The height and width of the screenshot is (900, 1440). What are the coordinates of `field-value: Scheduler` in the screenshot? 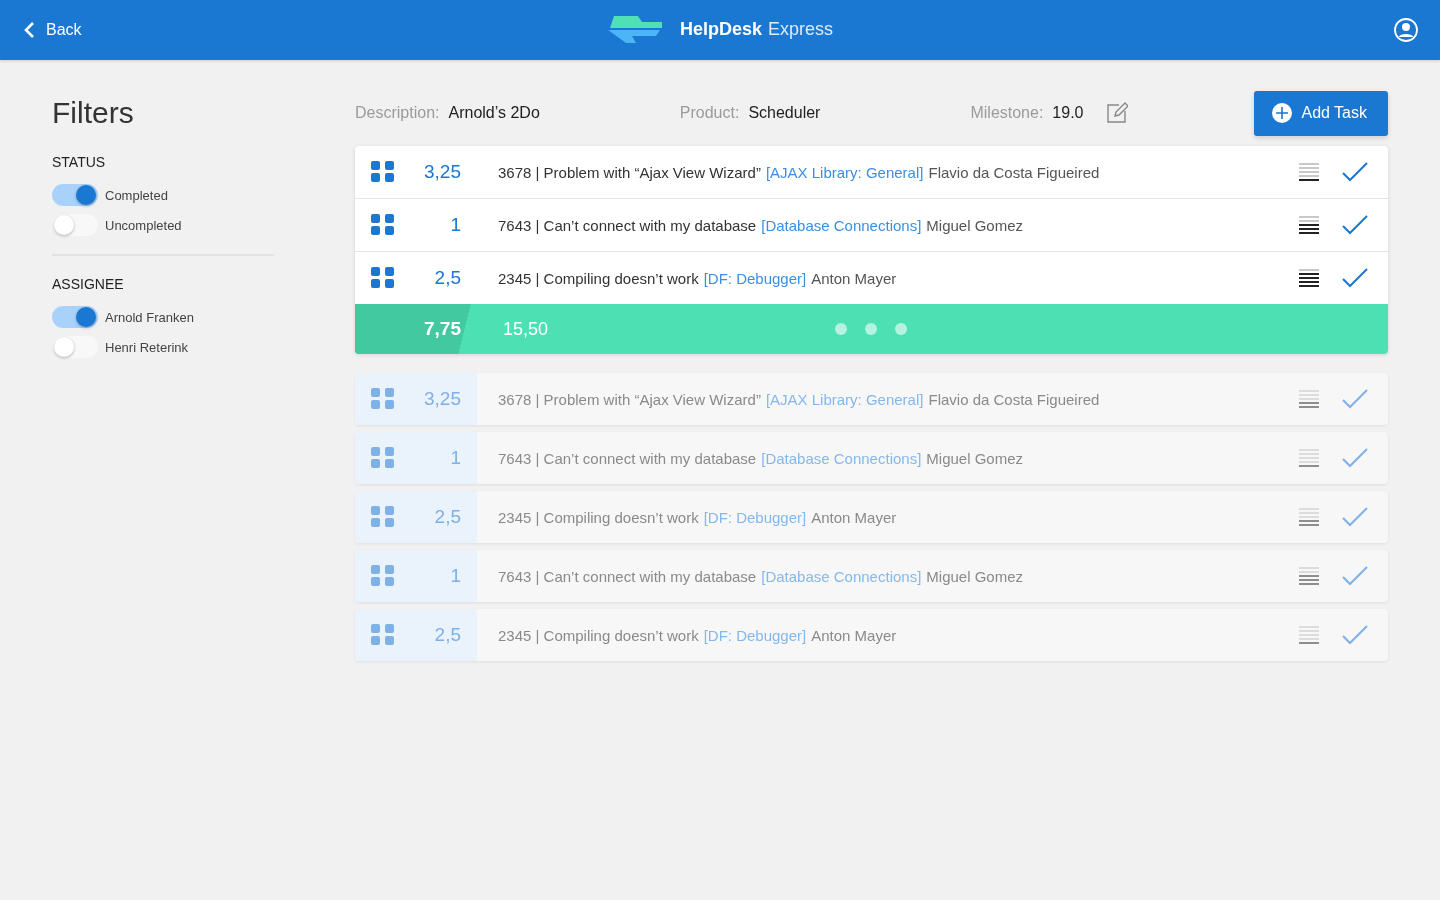 It's located at (784, 113).